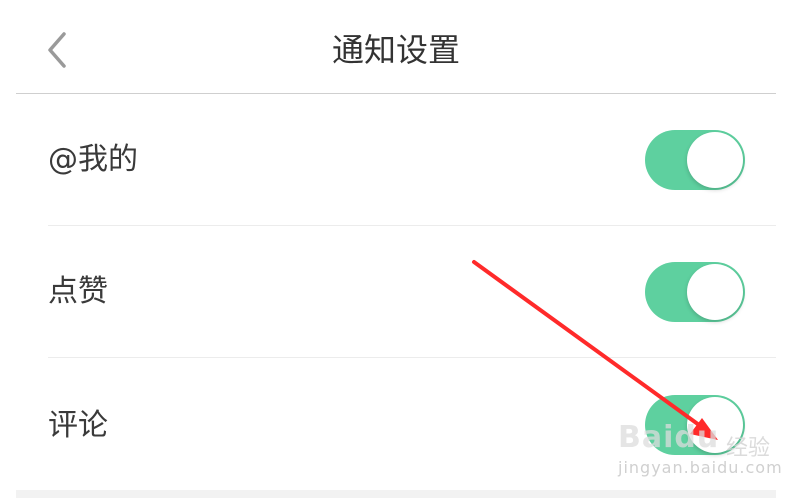 This screenshot has height=498, width=804. I want to click on toggle-at-me, so click(695, 160).